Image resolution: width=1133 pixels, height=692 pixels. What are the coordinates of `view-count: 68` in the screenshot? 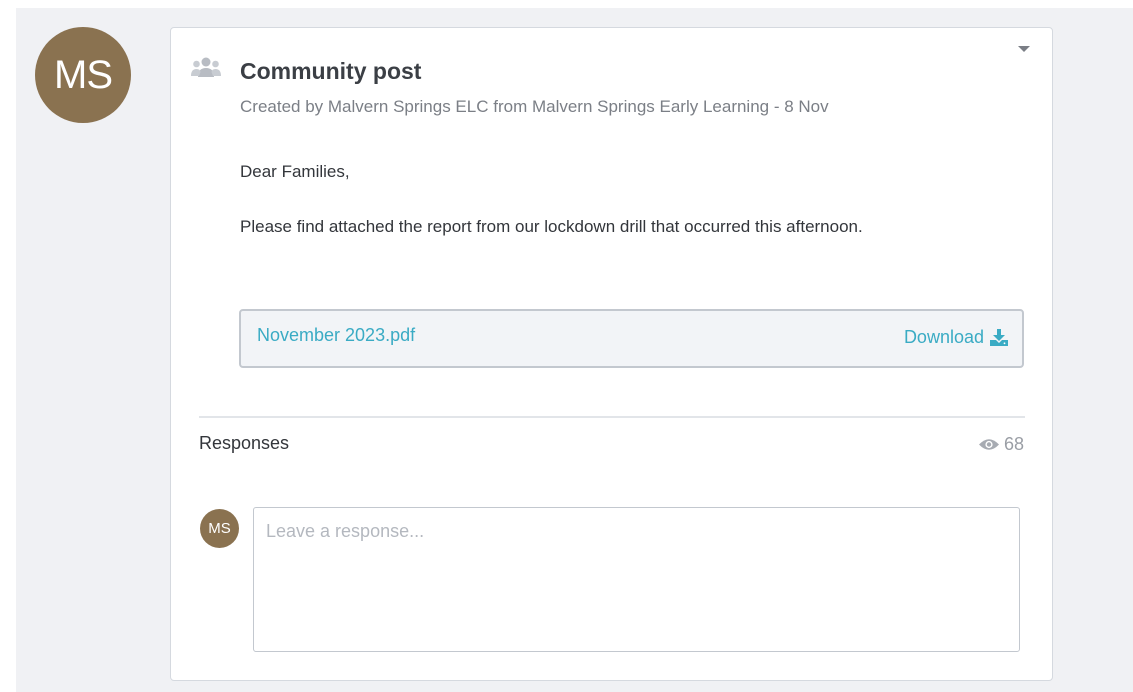 It's located at (1001, 444).